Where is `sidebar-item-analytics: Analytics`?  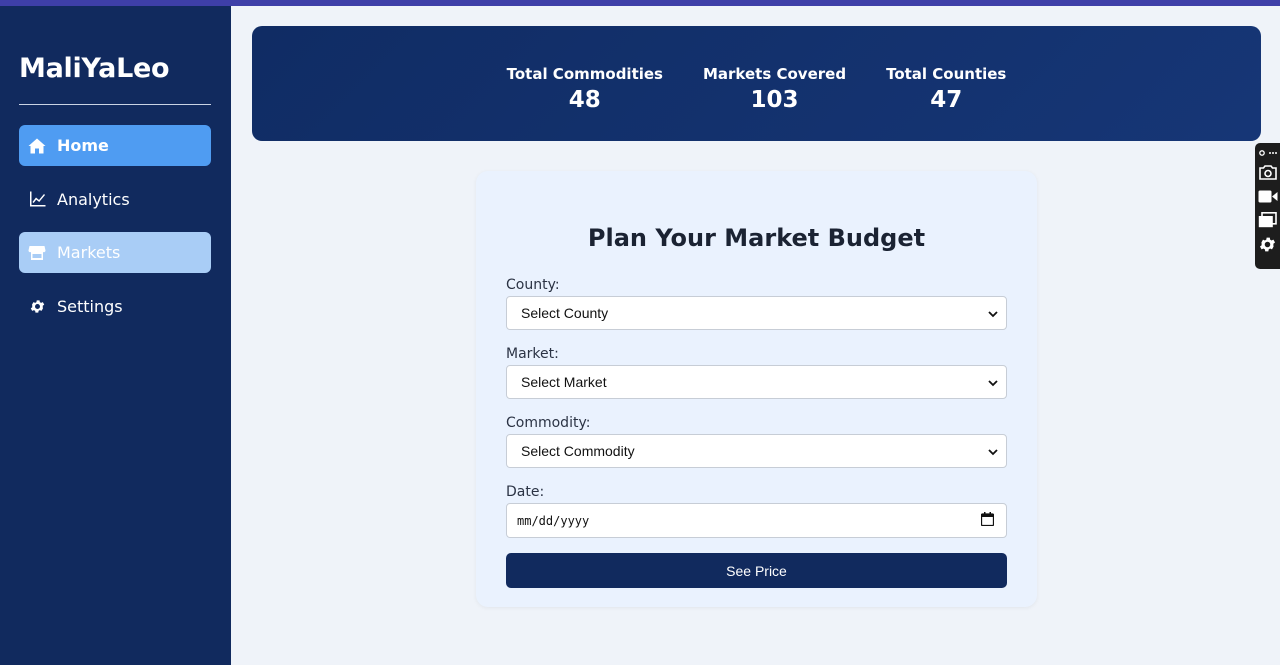
sidebar-item-analytics: Analytics is located at coordinates (115, 199).